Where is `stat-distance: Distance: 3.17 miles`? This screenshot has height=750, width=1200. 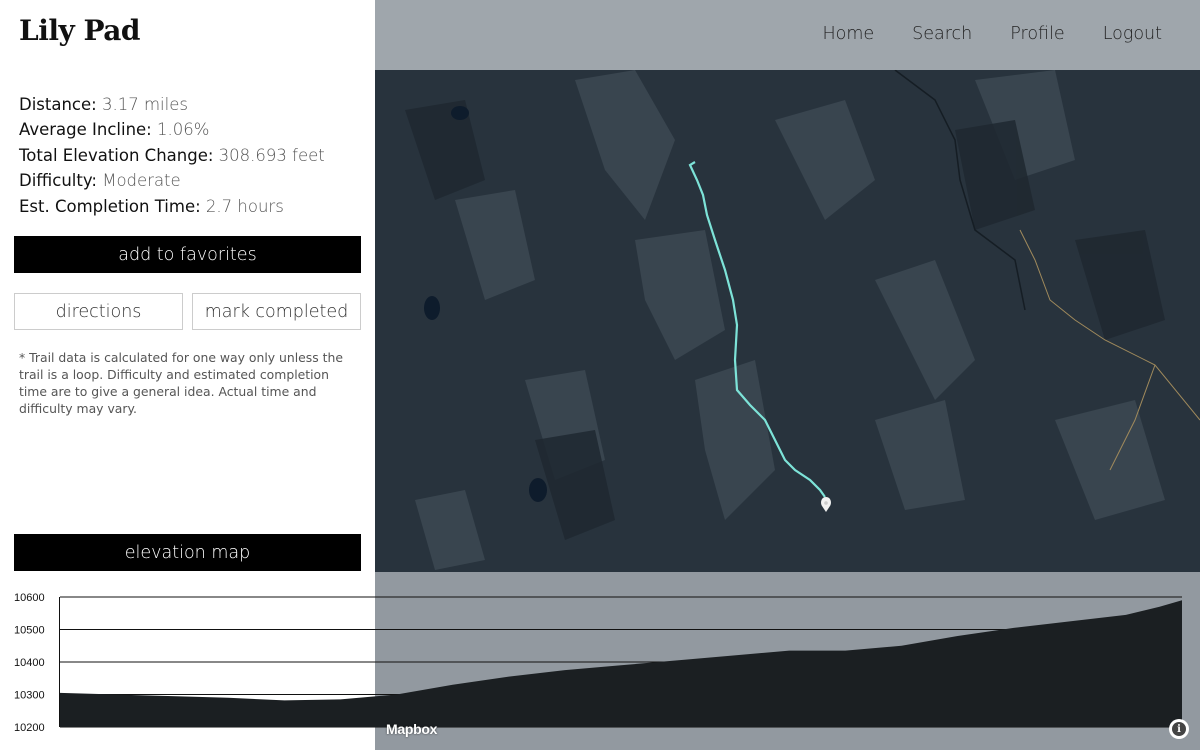
stat-distance: Distance: 3.17 miles is located at coordinates (103, 104).